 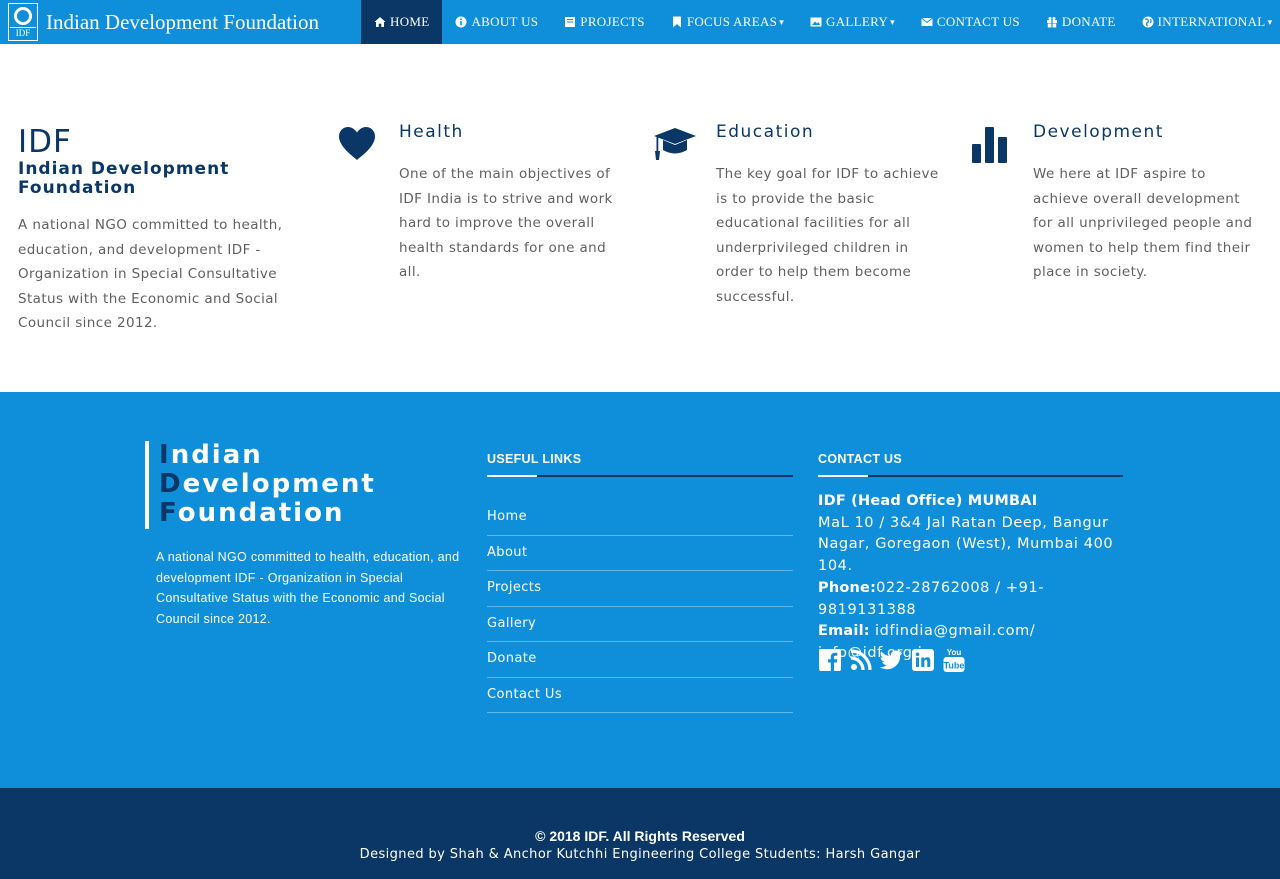 I want to click on nav-about-us-label: ABOUT US, so click(x=505, y=21).